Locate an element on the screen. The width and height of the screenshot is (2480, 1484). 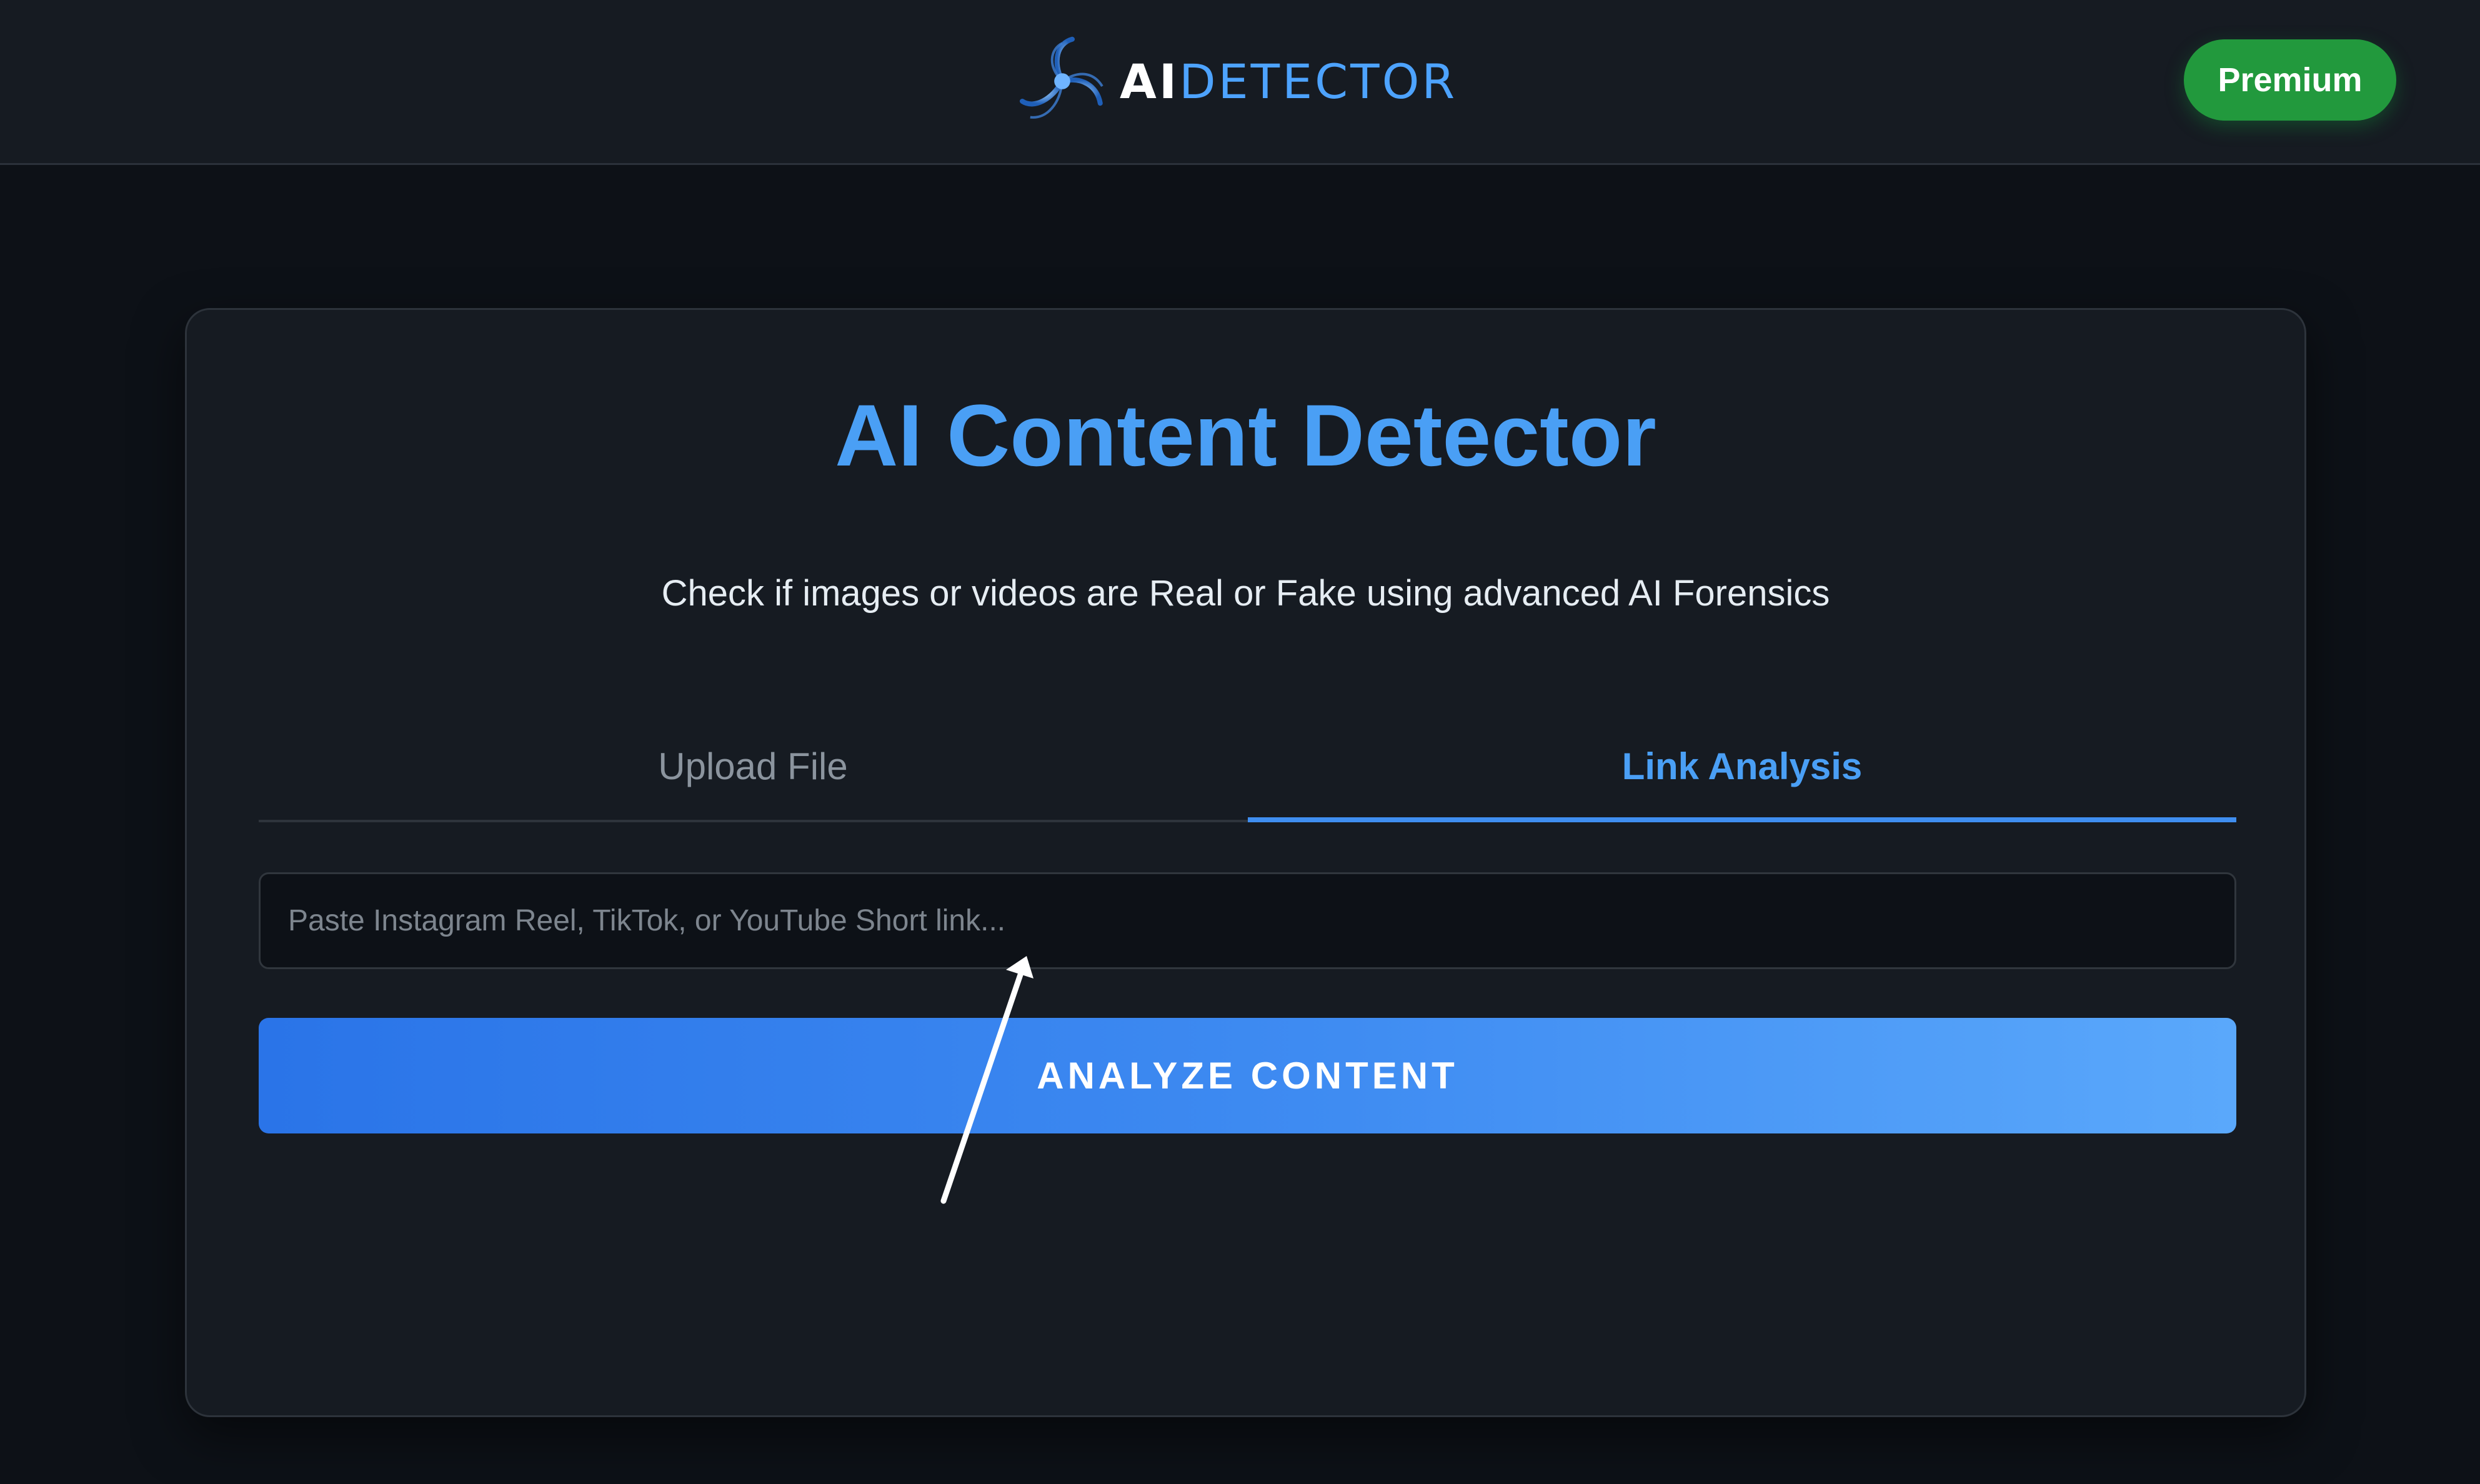
tab-upload-file: Upload File is located at coordinates (753, 766).